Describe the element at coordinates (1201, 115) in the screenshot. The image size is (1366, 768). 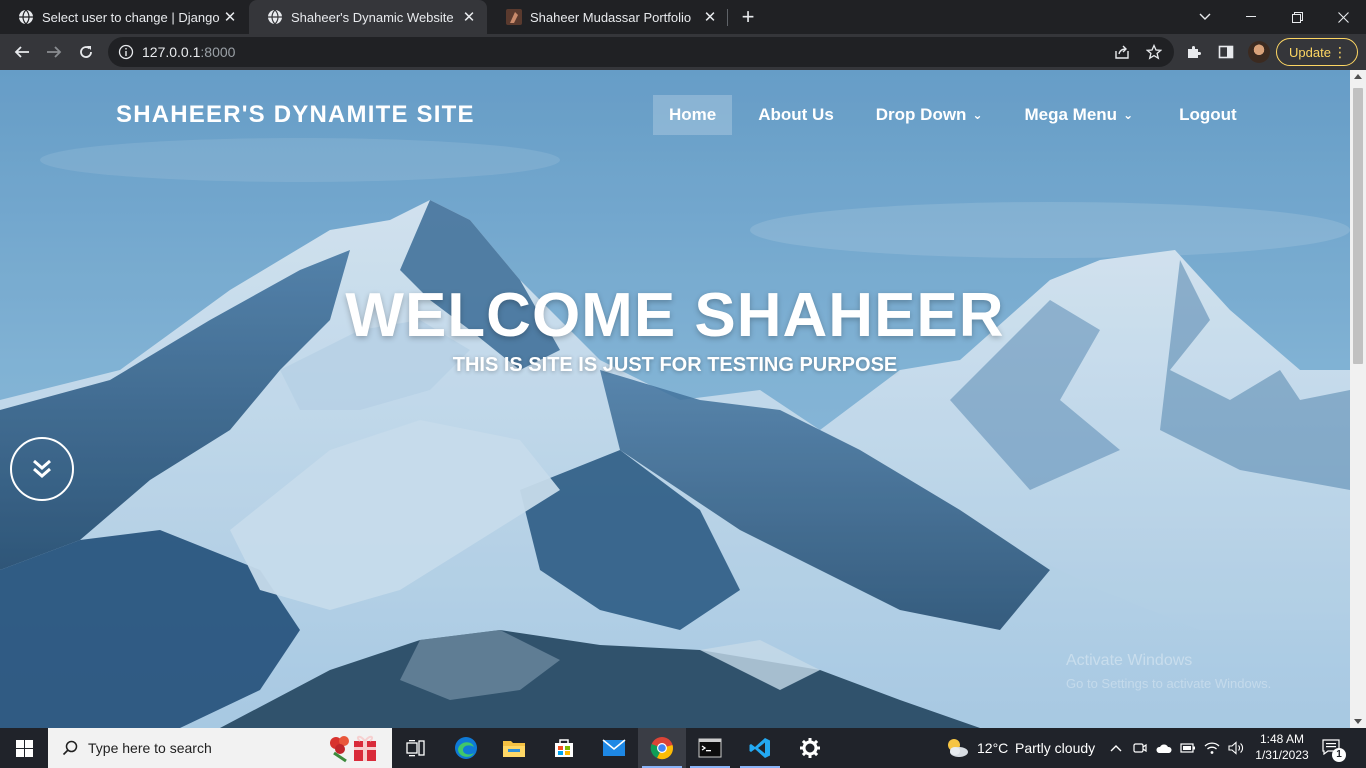
I see `nav-item-logout: Logout` at that location.